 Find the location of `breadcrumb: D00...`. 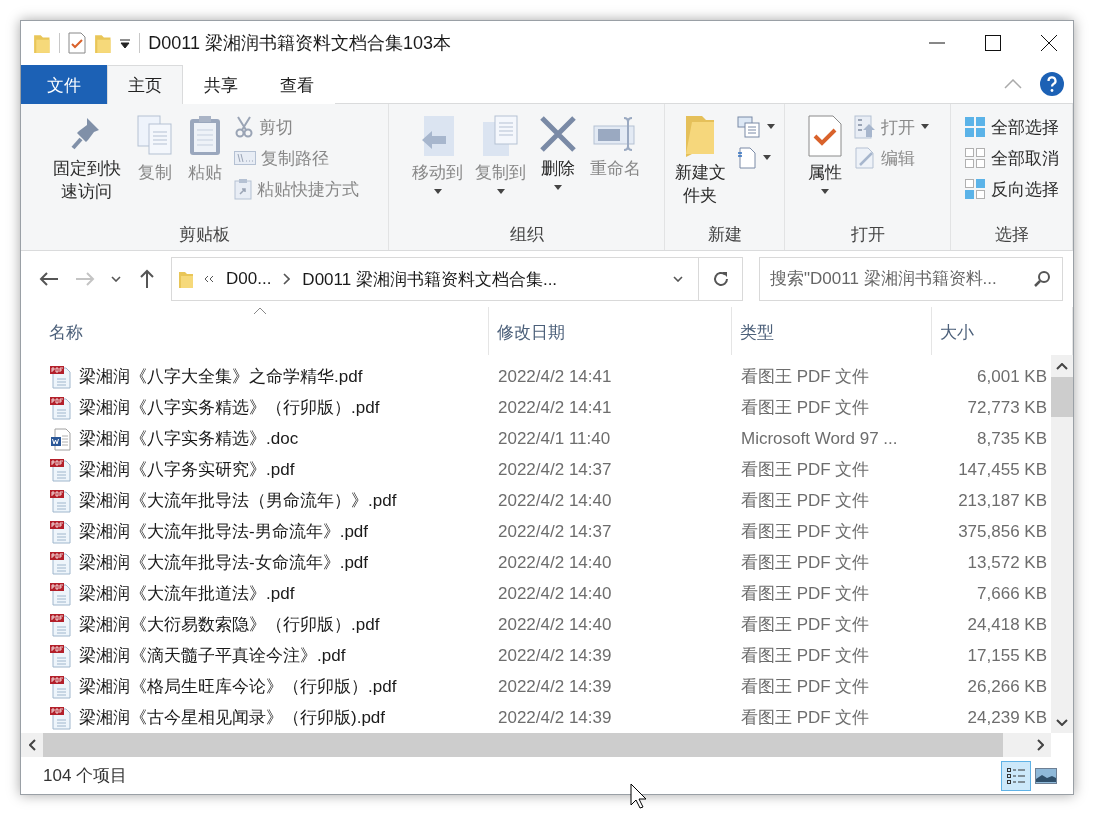

breadcrumb: D00... is located at coordinates (249, 279).